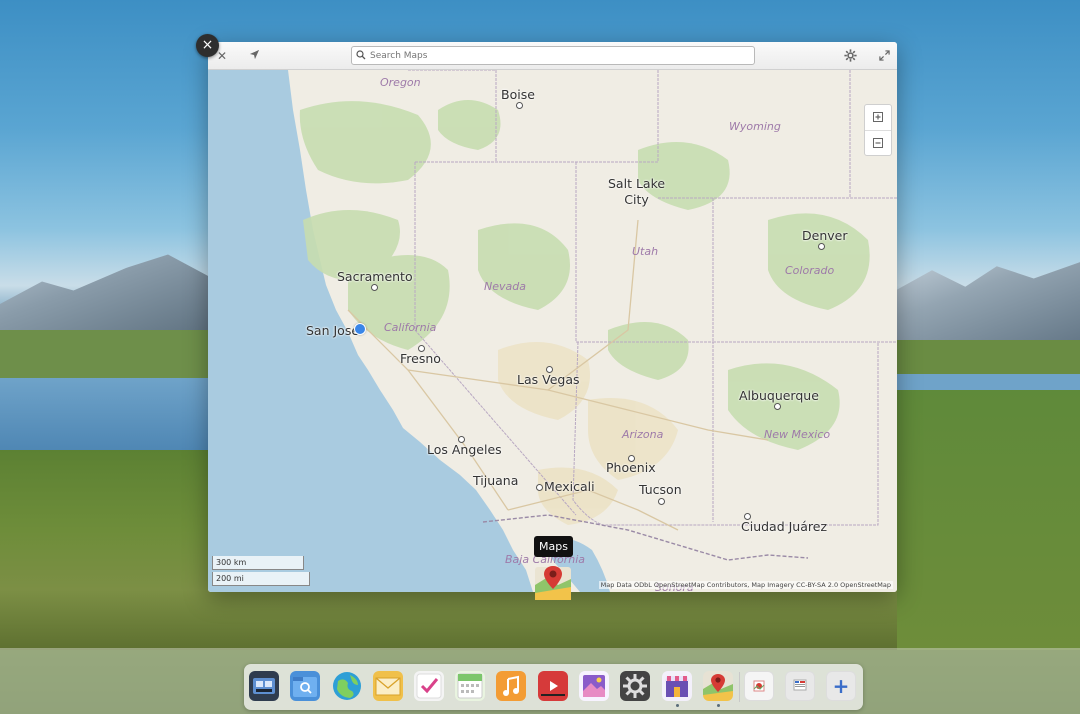 The width and height of the screenshot is (1080, 714). I want to click on zoom-in-button, so click(878, 117).